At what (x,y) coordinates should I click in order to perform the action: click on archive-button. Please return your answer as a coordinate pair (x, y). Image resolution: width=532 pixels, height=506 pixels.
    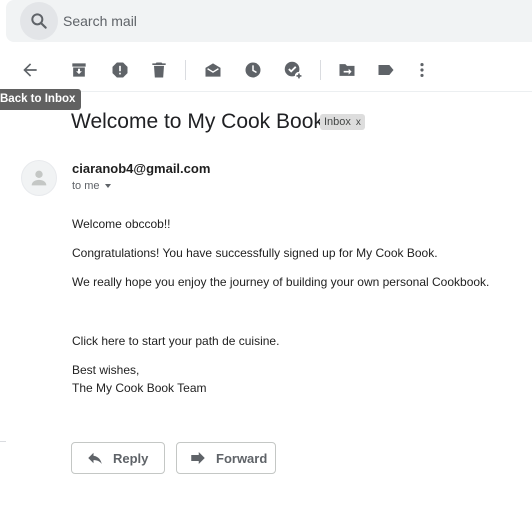
    Looking at the image, I should click on (79, 70).